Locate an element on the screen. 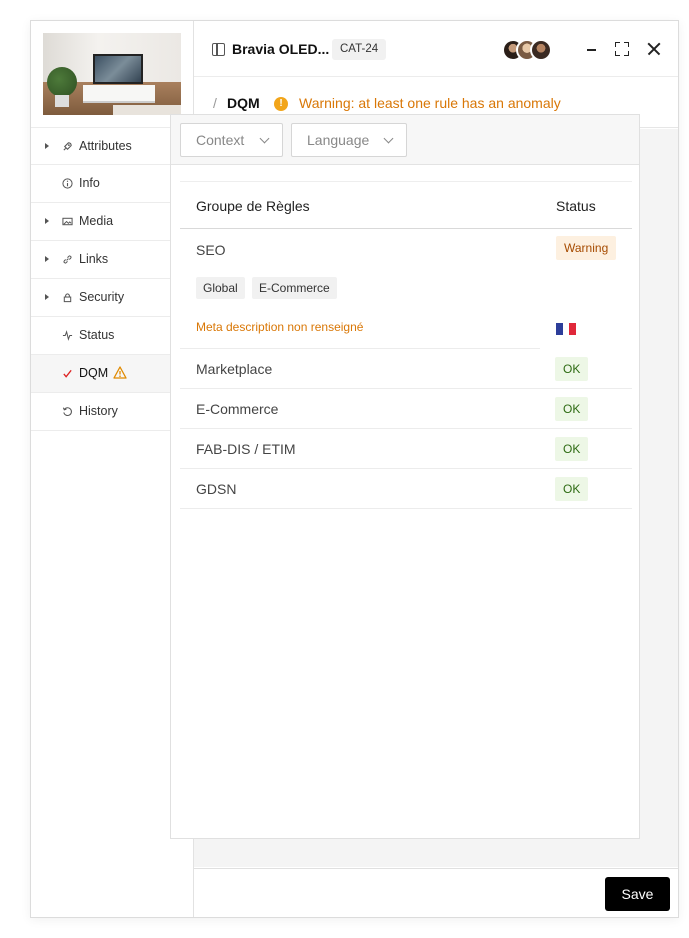 The image size is (689, 938). sidebar-item-label: Status is located at coordinates (97, 335).